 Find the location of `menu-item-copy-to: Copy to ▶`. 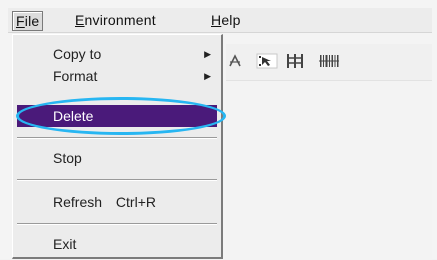

menu-item-copy-to: Copy to ▶ is located at coordinates (117, 54).